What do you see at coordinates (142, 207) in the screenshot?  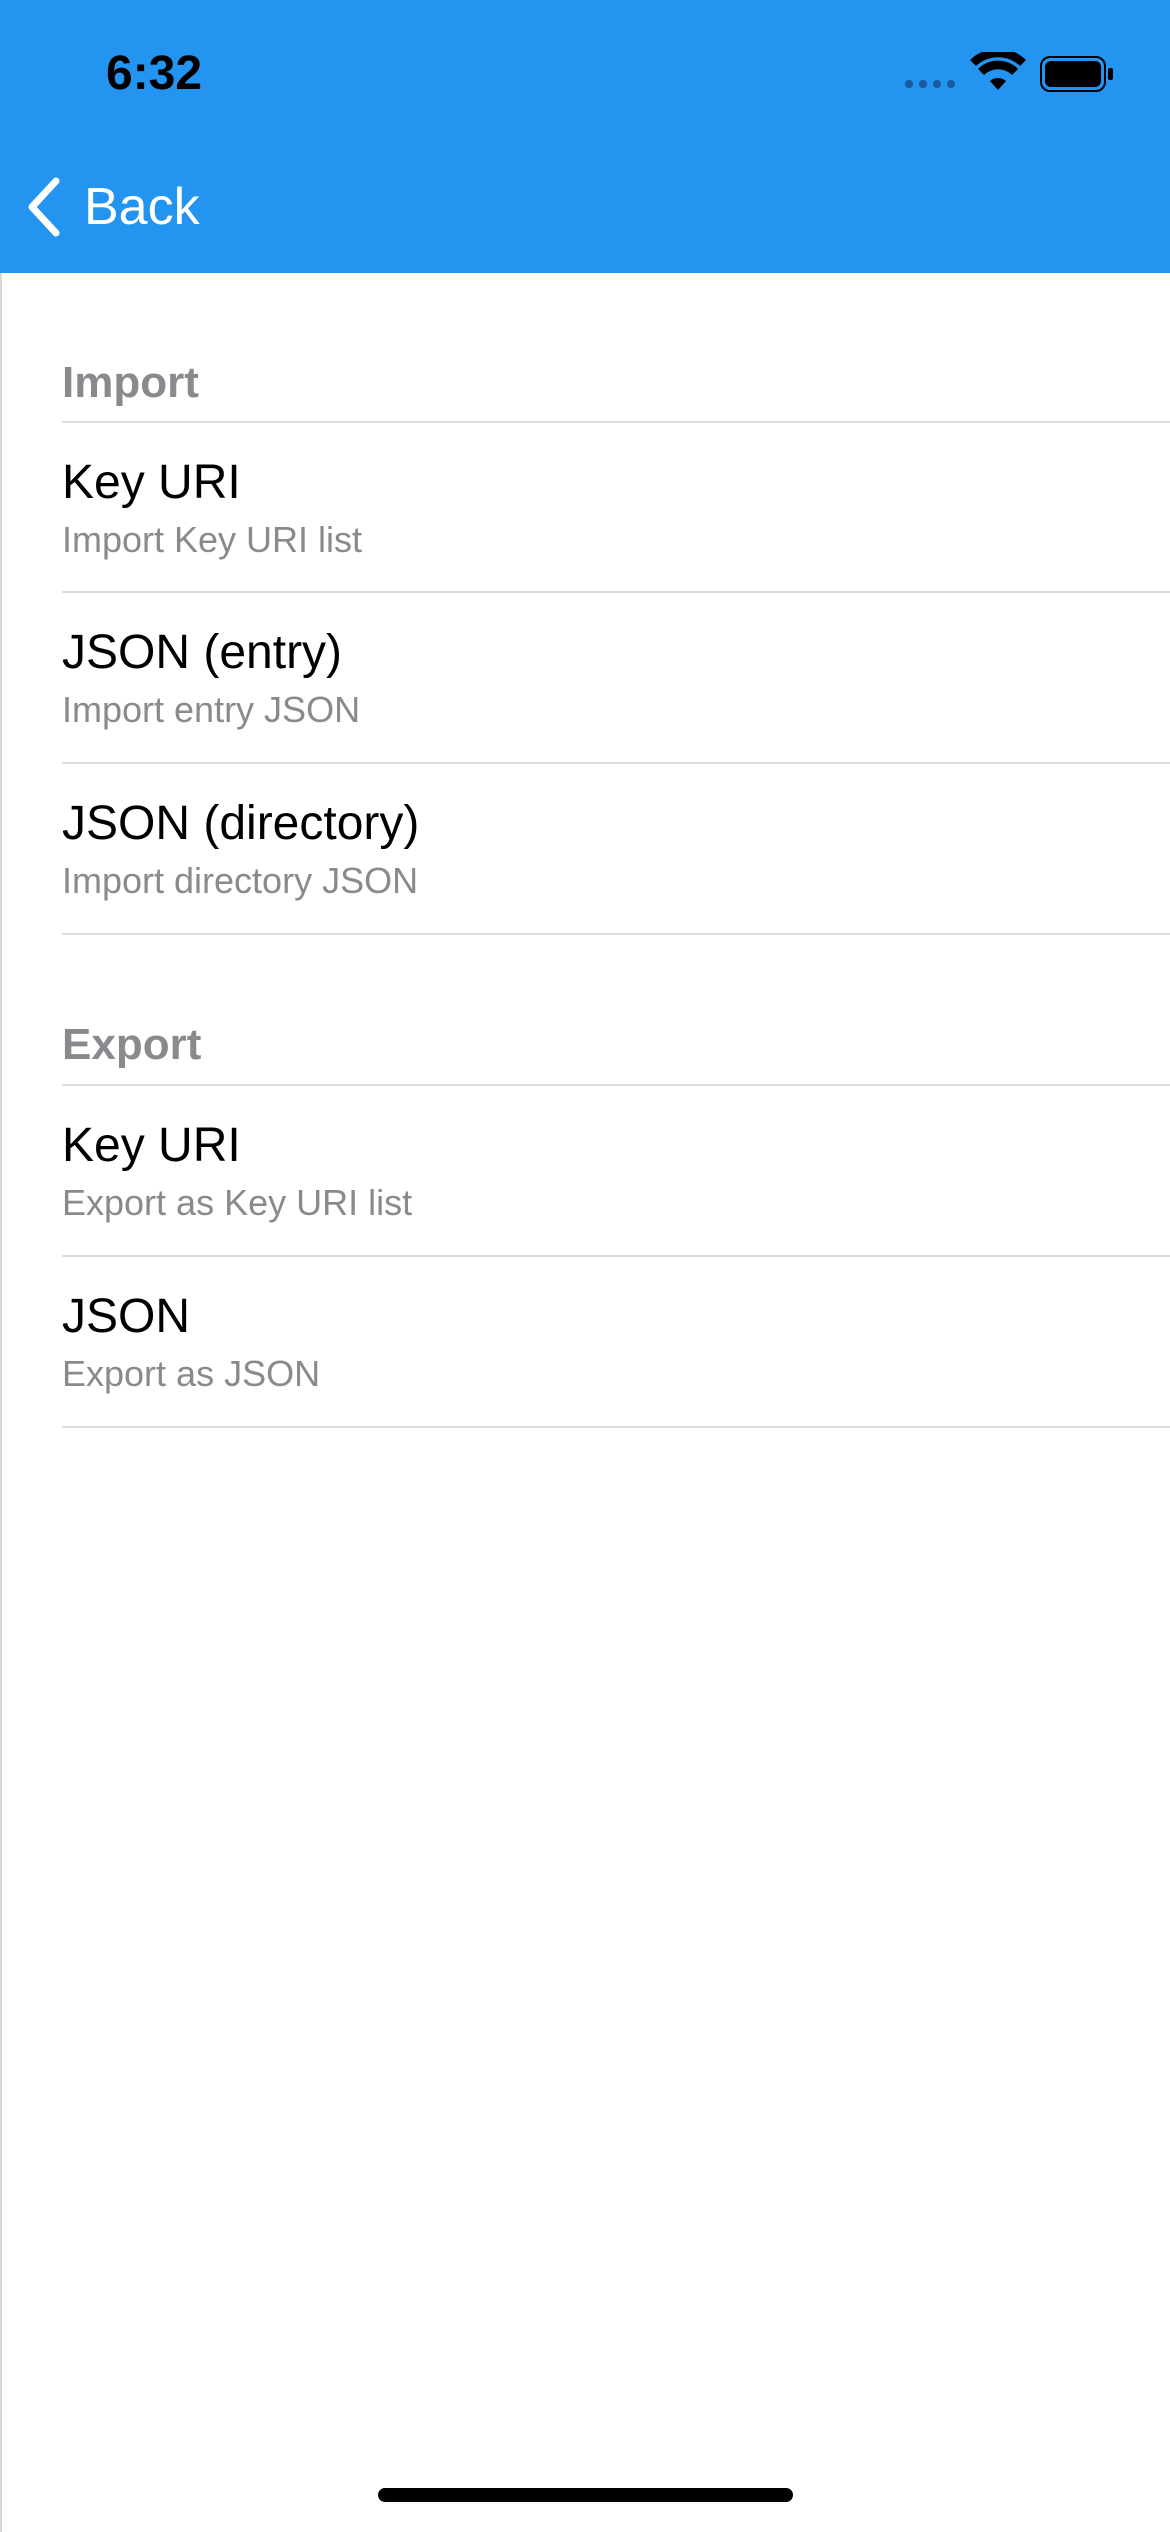 I see `back-label: Back` at bounding box center [142, 207].